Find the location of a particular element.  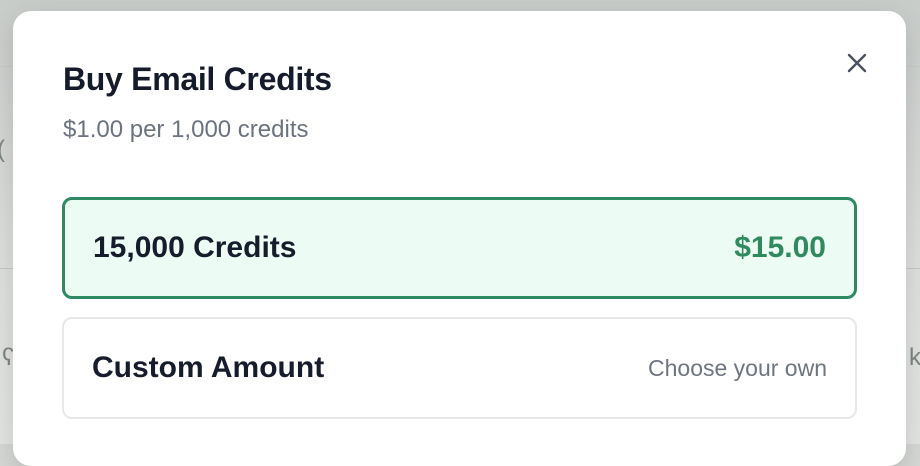

close-button is located at coordinates (857, 63).